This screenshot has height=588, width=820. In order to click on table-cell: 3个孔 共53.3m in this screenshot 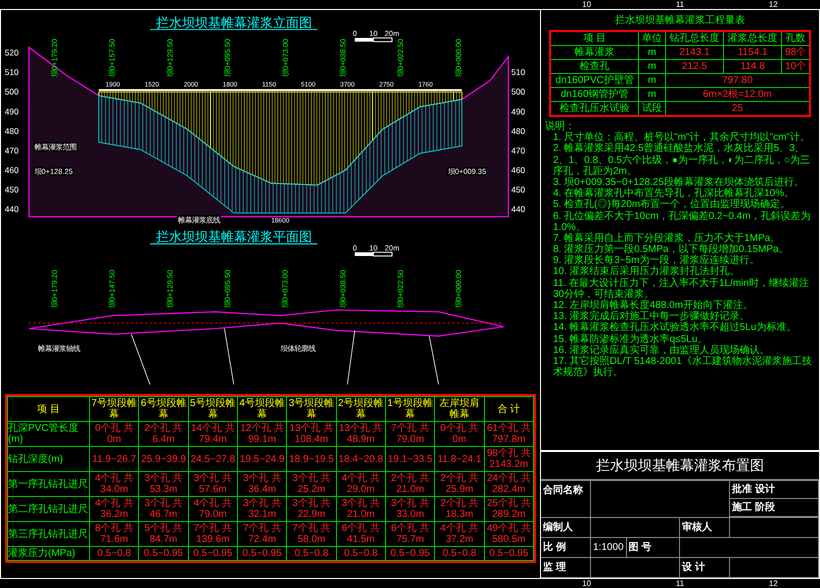, I will do `click(163, 484)`.